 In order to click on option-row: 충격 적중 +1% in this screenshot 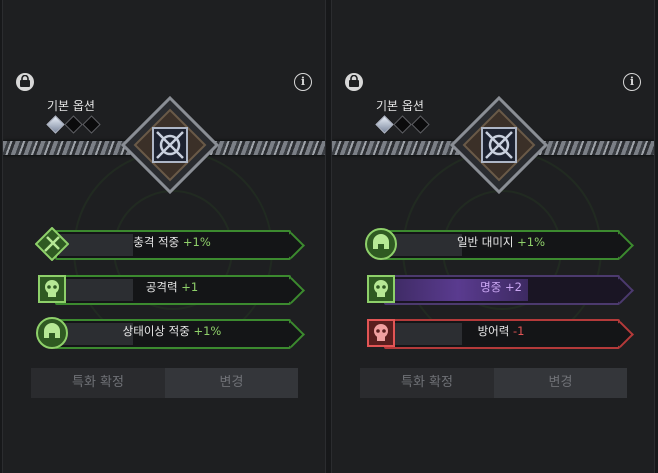, I will do `click(167, 244)`.